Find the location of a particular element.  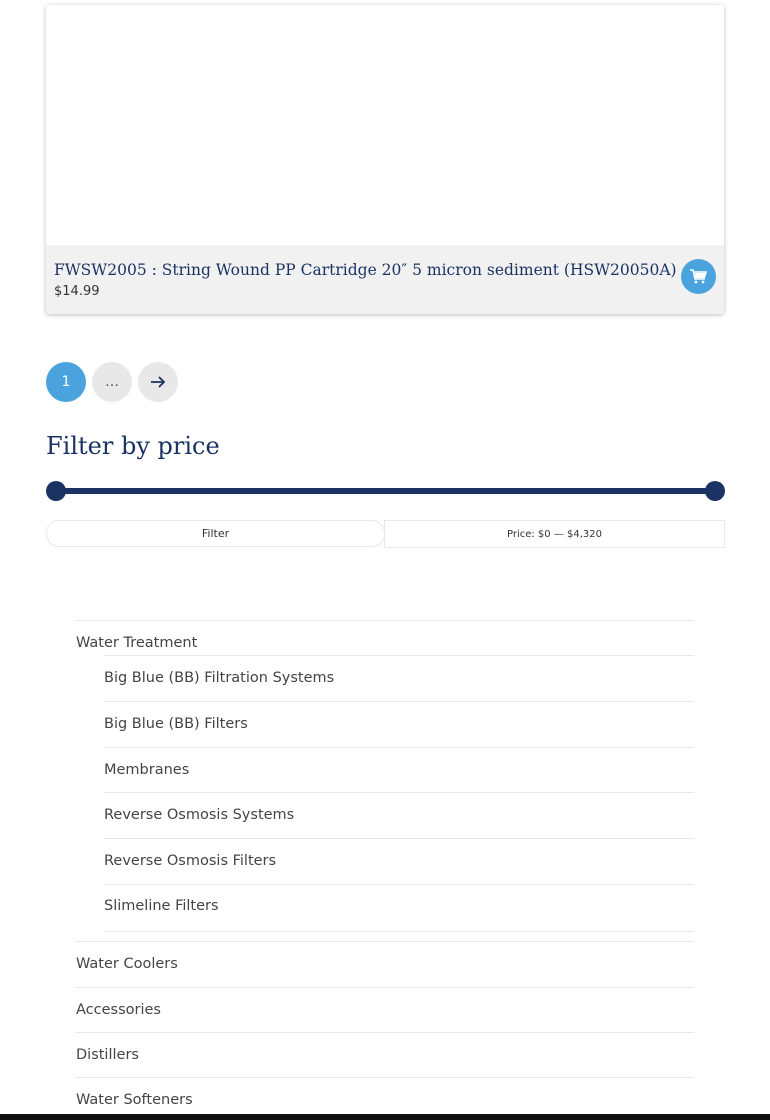

subcategory-item: Reverse Osmosis Systems is located at coordinates (399, 815).